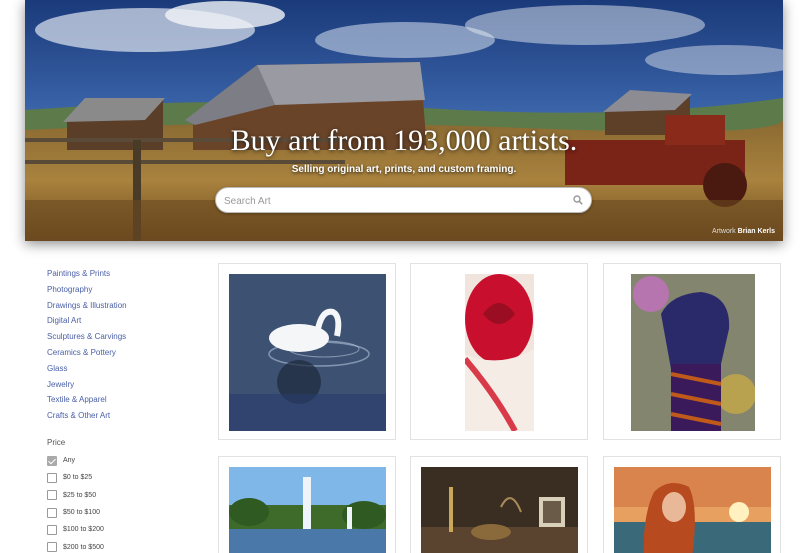 The width and height of the screenshot is (800, 553). I want to click on artwork-card-fountain, so click(307, 504).